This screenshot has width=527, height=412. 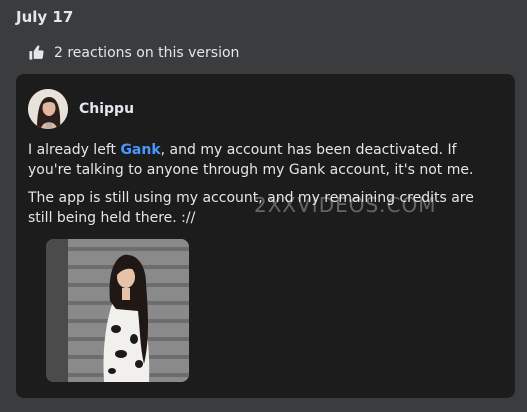 What do you see at coordinates (140, 150) in the screenshot?
I see `mention-link: Gank` at bounding box center [140, 150].